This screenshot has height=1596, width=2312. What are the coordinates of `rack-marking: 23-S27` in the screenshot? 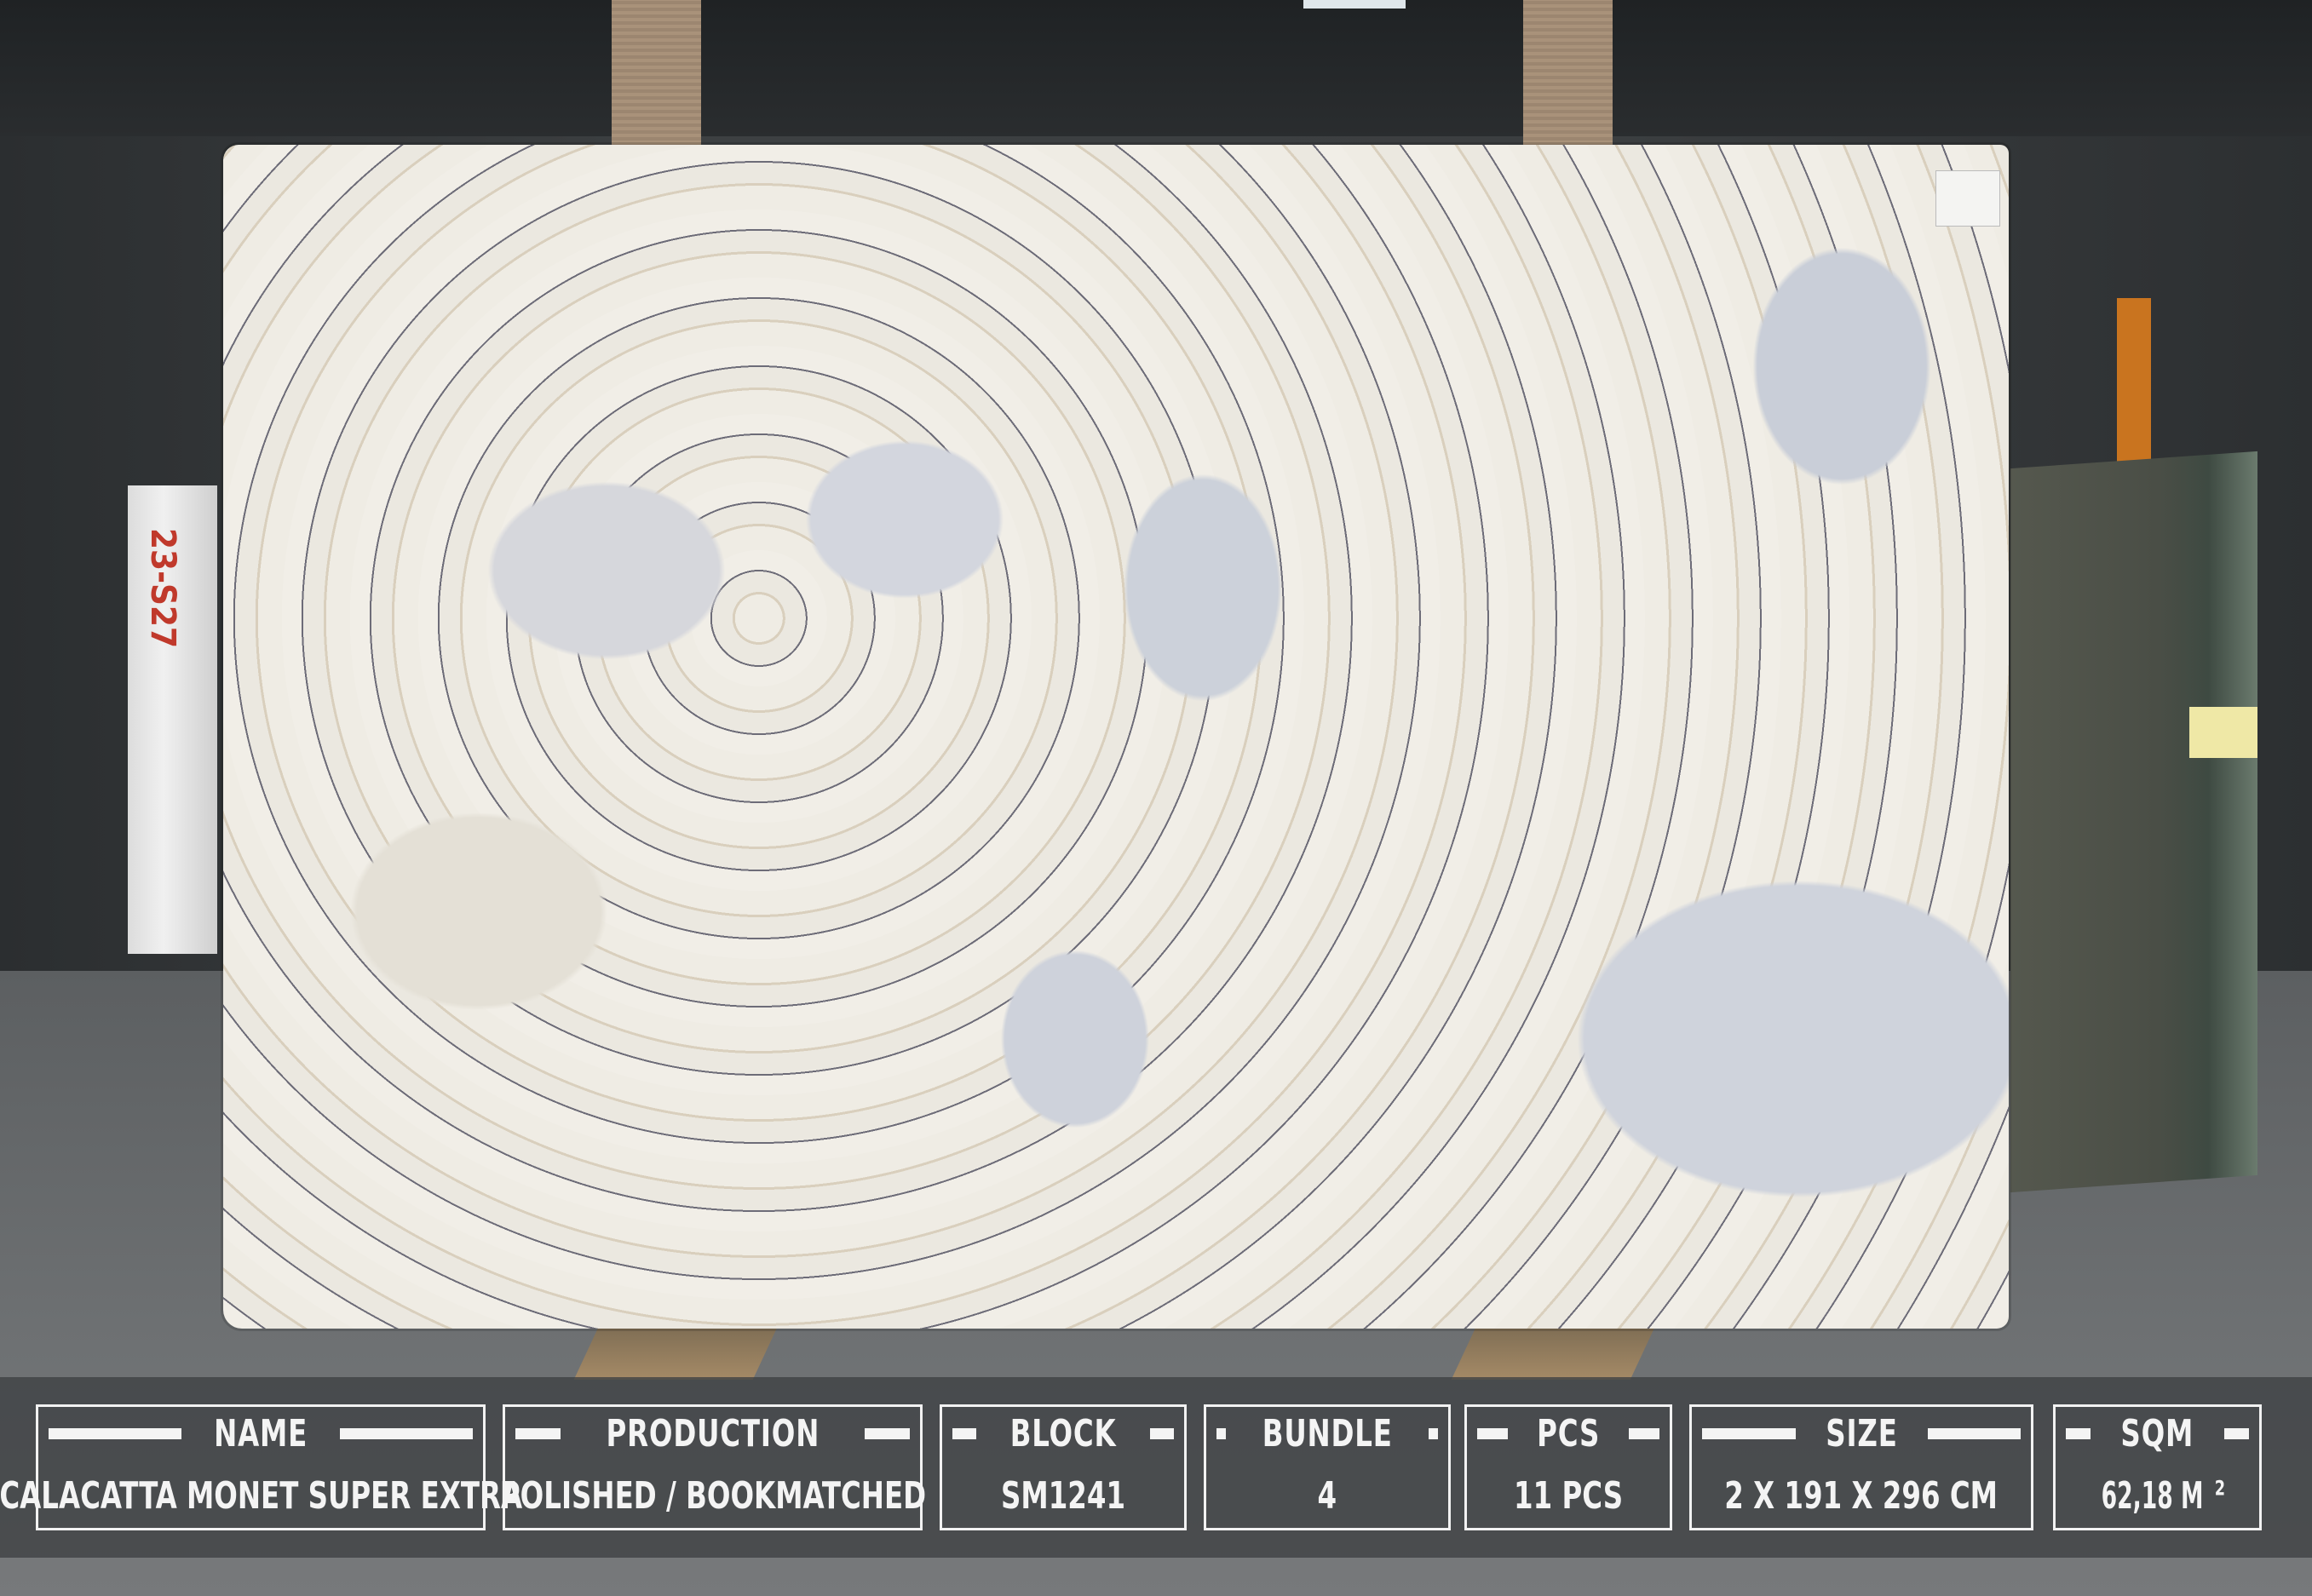 It's located at (162, 588).